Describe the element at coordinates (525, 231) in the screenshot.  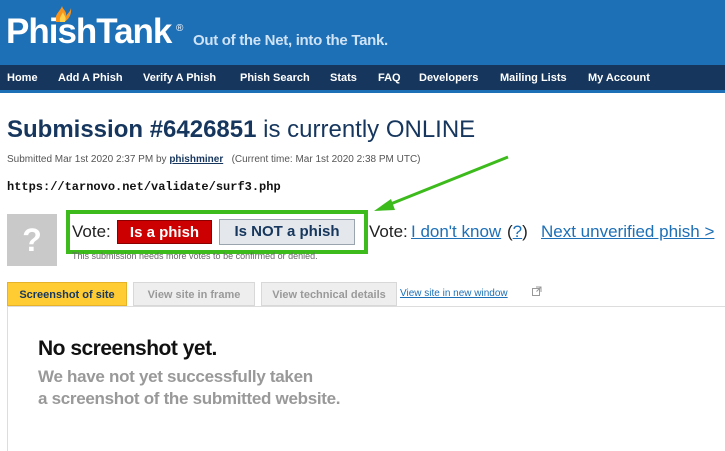
I see `help-close: )` at that location.